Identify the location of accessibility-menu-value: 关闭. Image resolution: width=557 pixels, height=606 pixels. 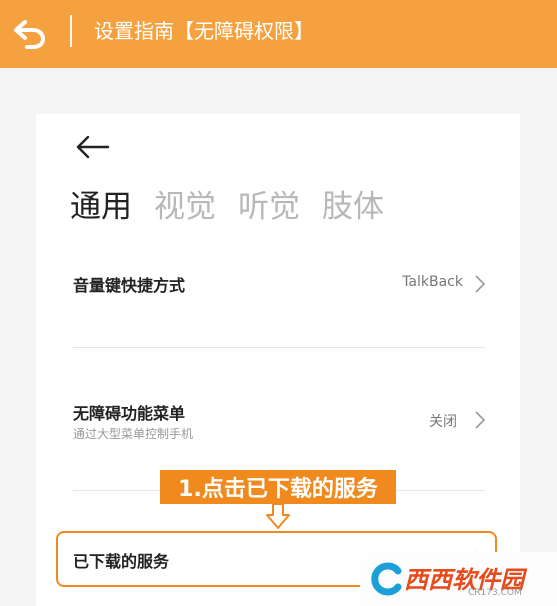
(443, 422).